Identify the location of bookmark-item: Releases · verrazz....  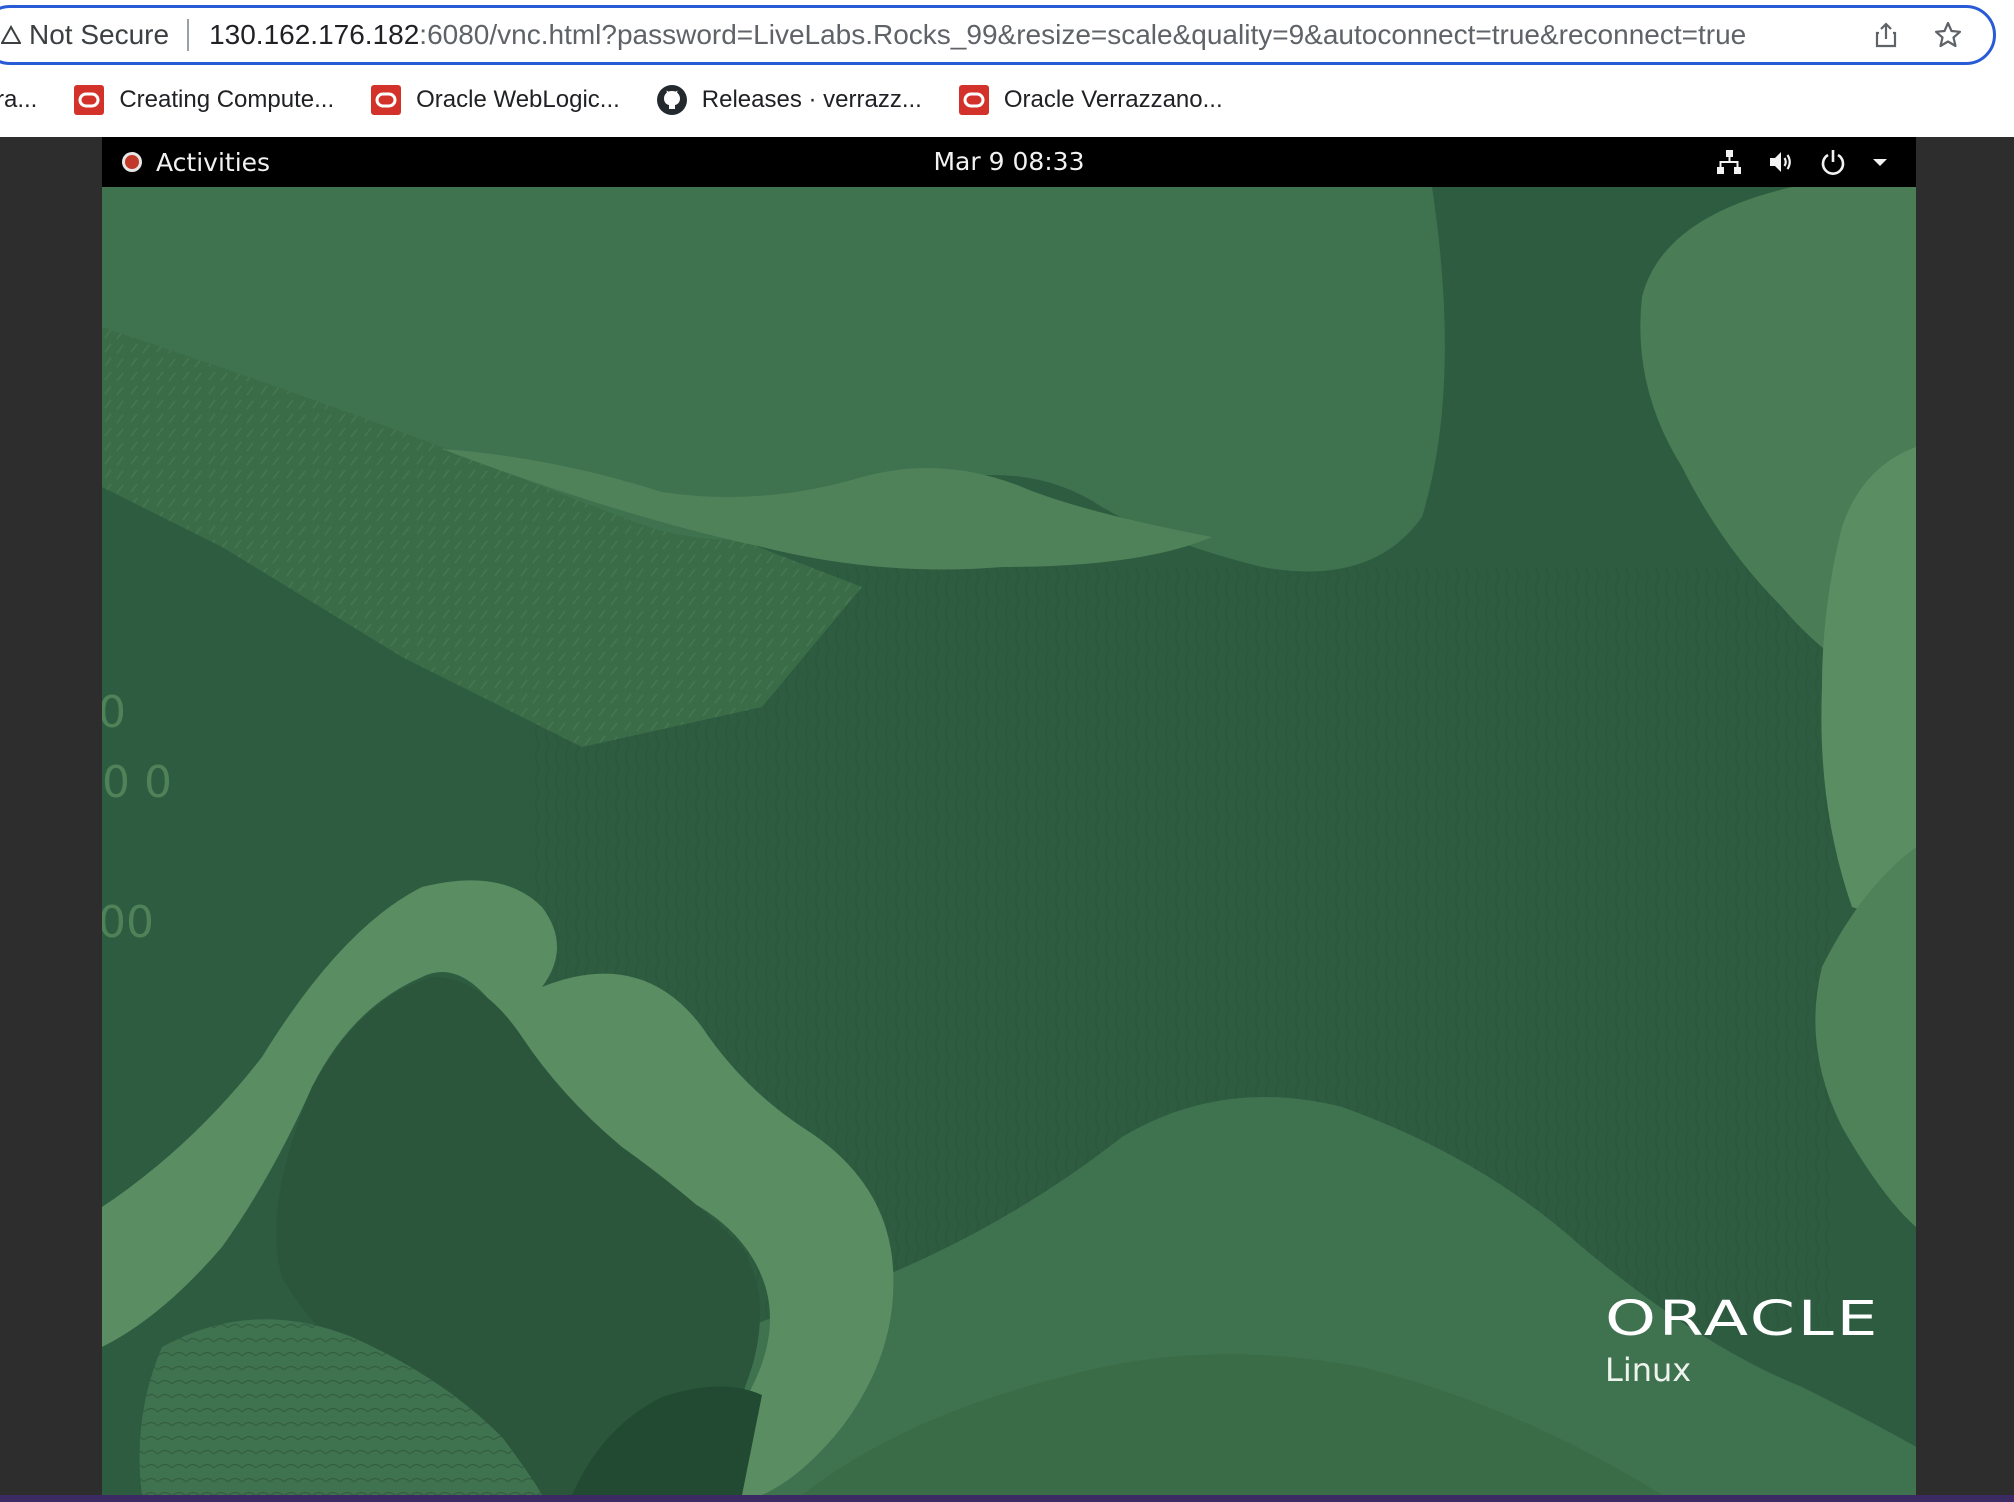
(789, 100).